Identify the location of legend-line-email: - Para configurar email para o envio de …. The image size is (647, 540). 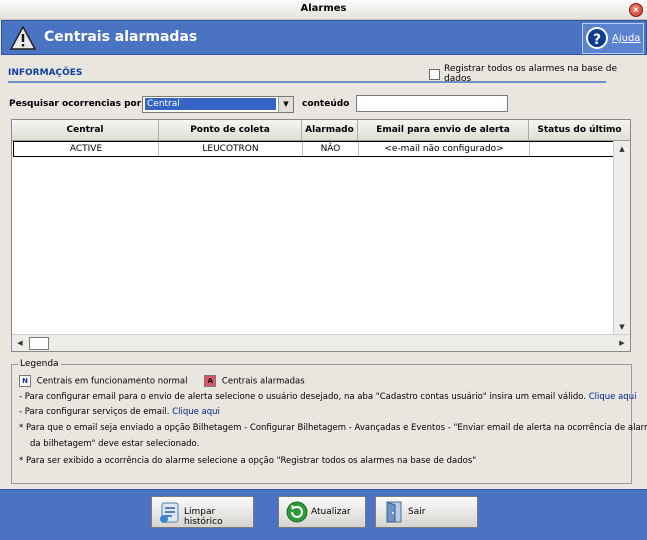
(327, 397).